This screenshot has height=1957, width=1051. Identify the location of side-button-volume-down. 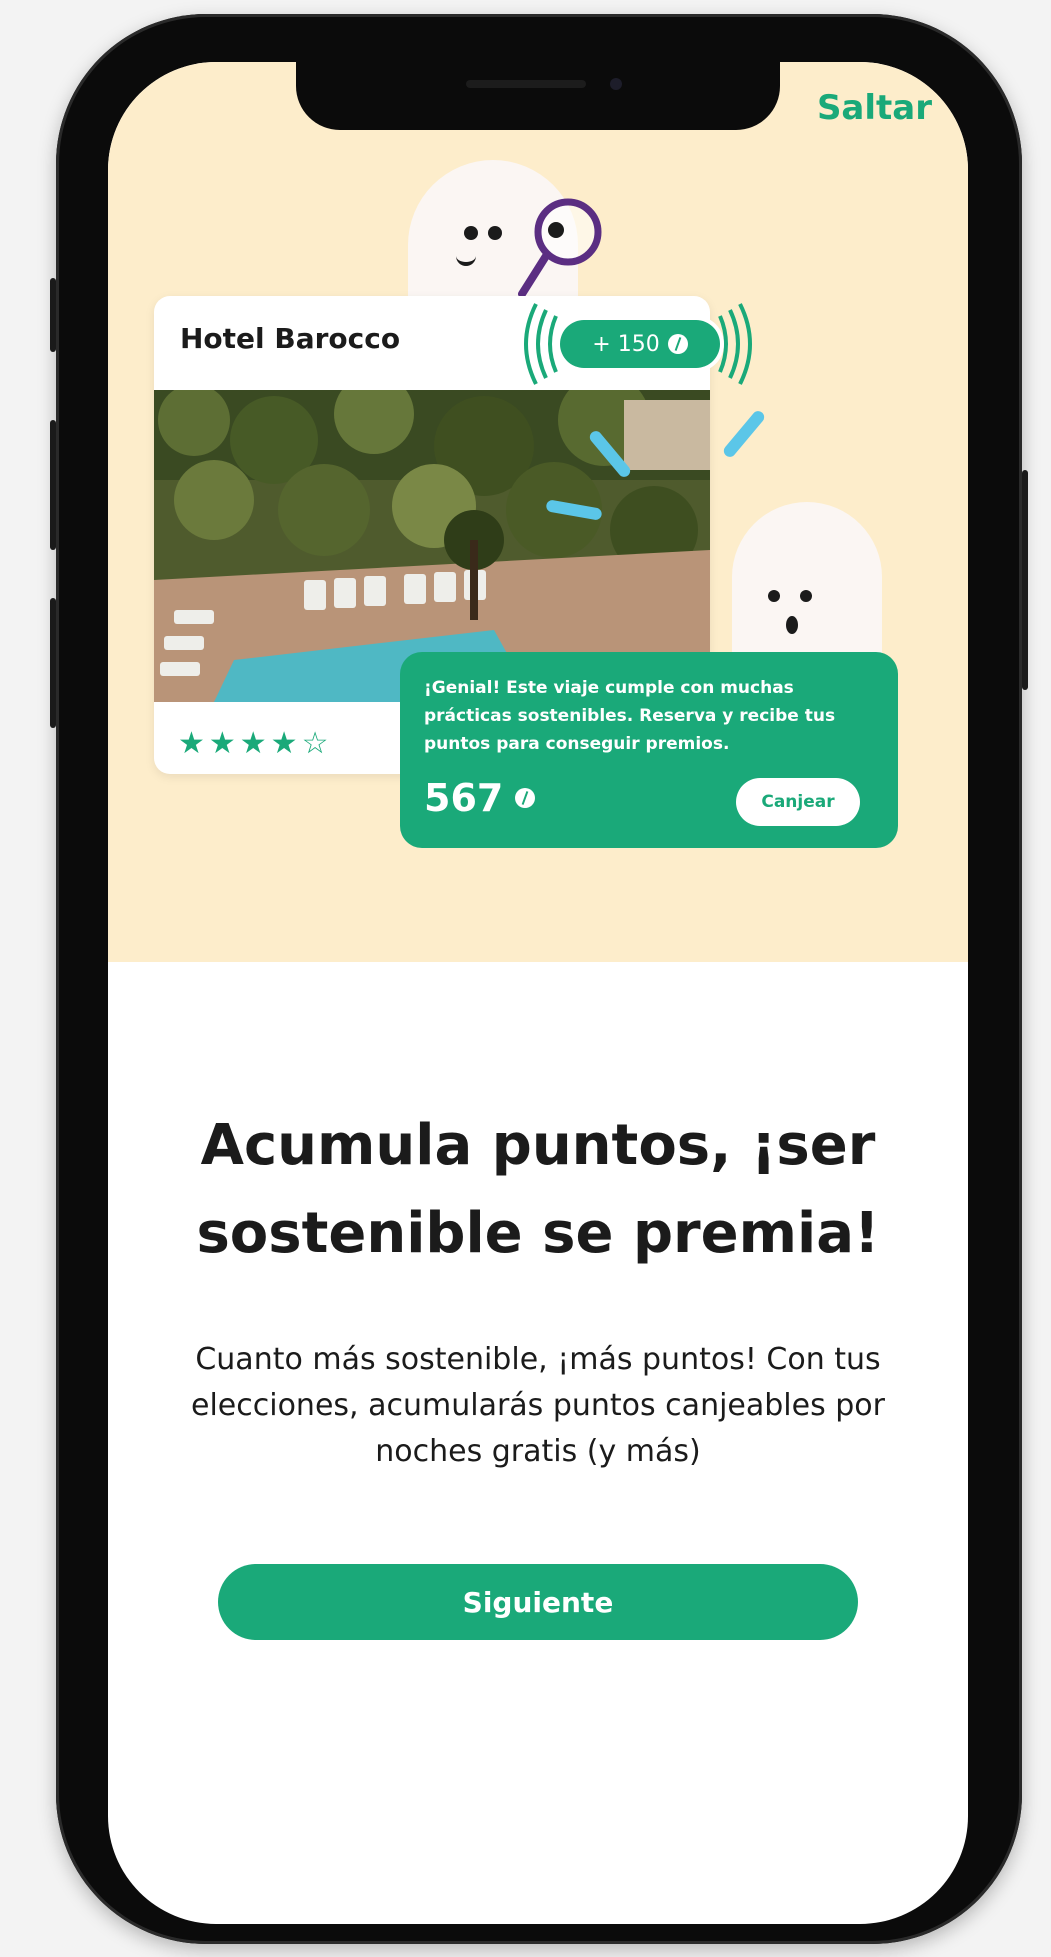
(53, 663).